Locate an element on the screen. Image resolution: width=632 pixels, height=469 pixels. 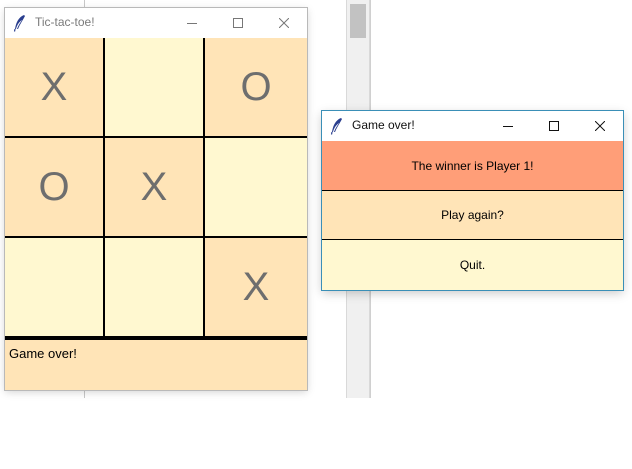
status-label: Game over! is located at coordinates (156, 365).